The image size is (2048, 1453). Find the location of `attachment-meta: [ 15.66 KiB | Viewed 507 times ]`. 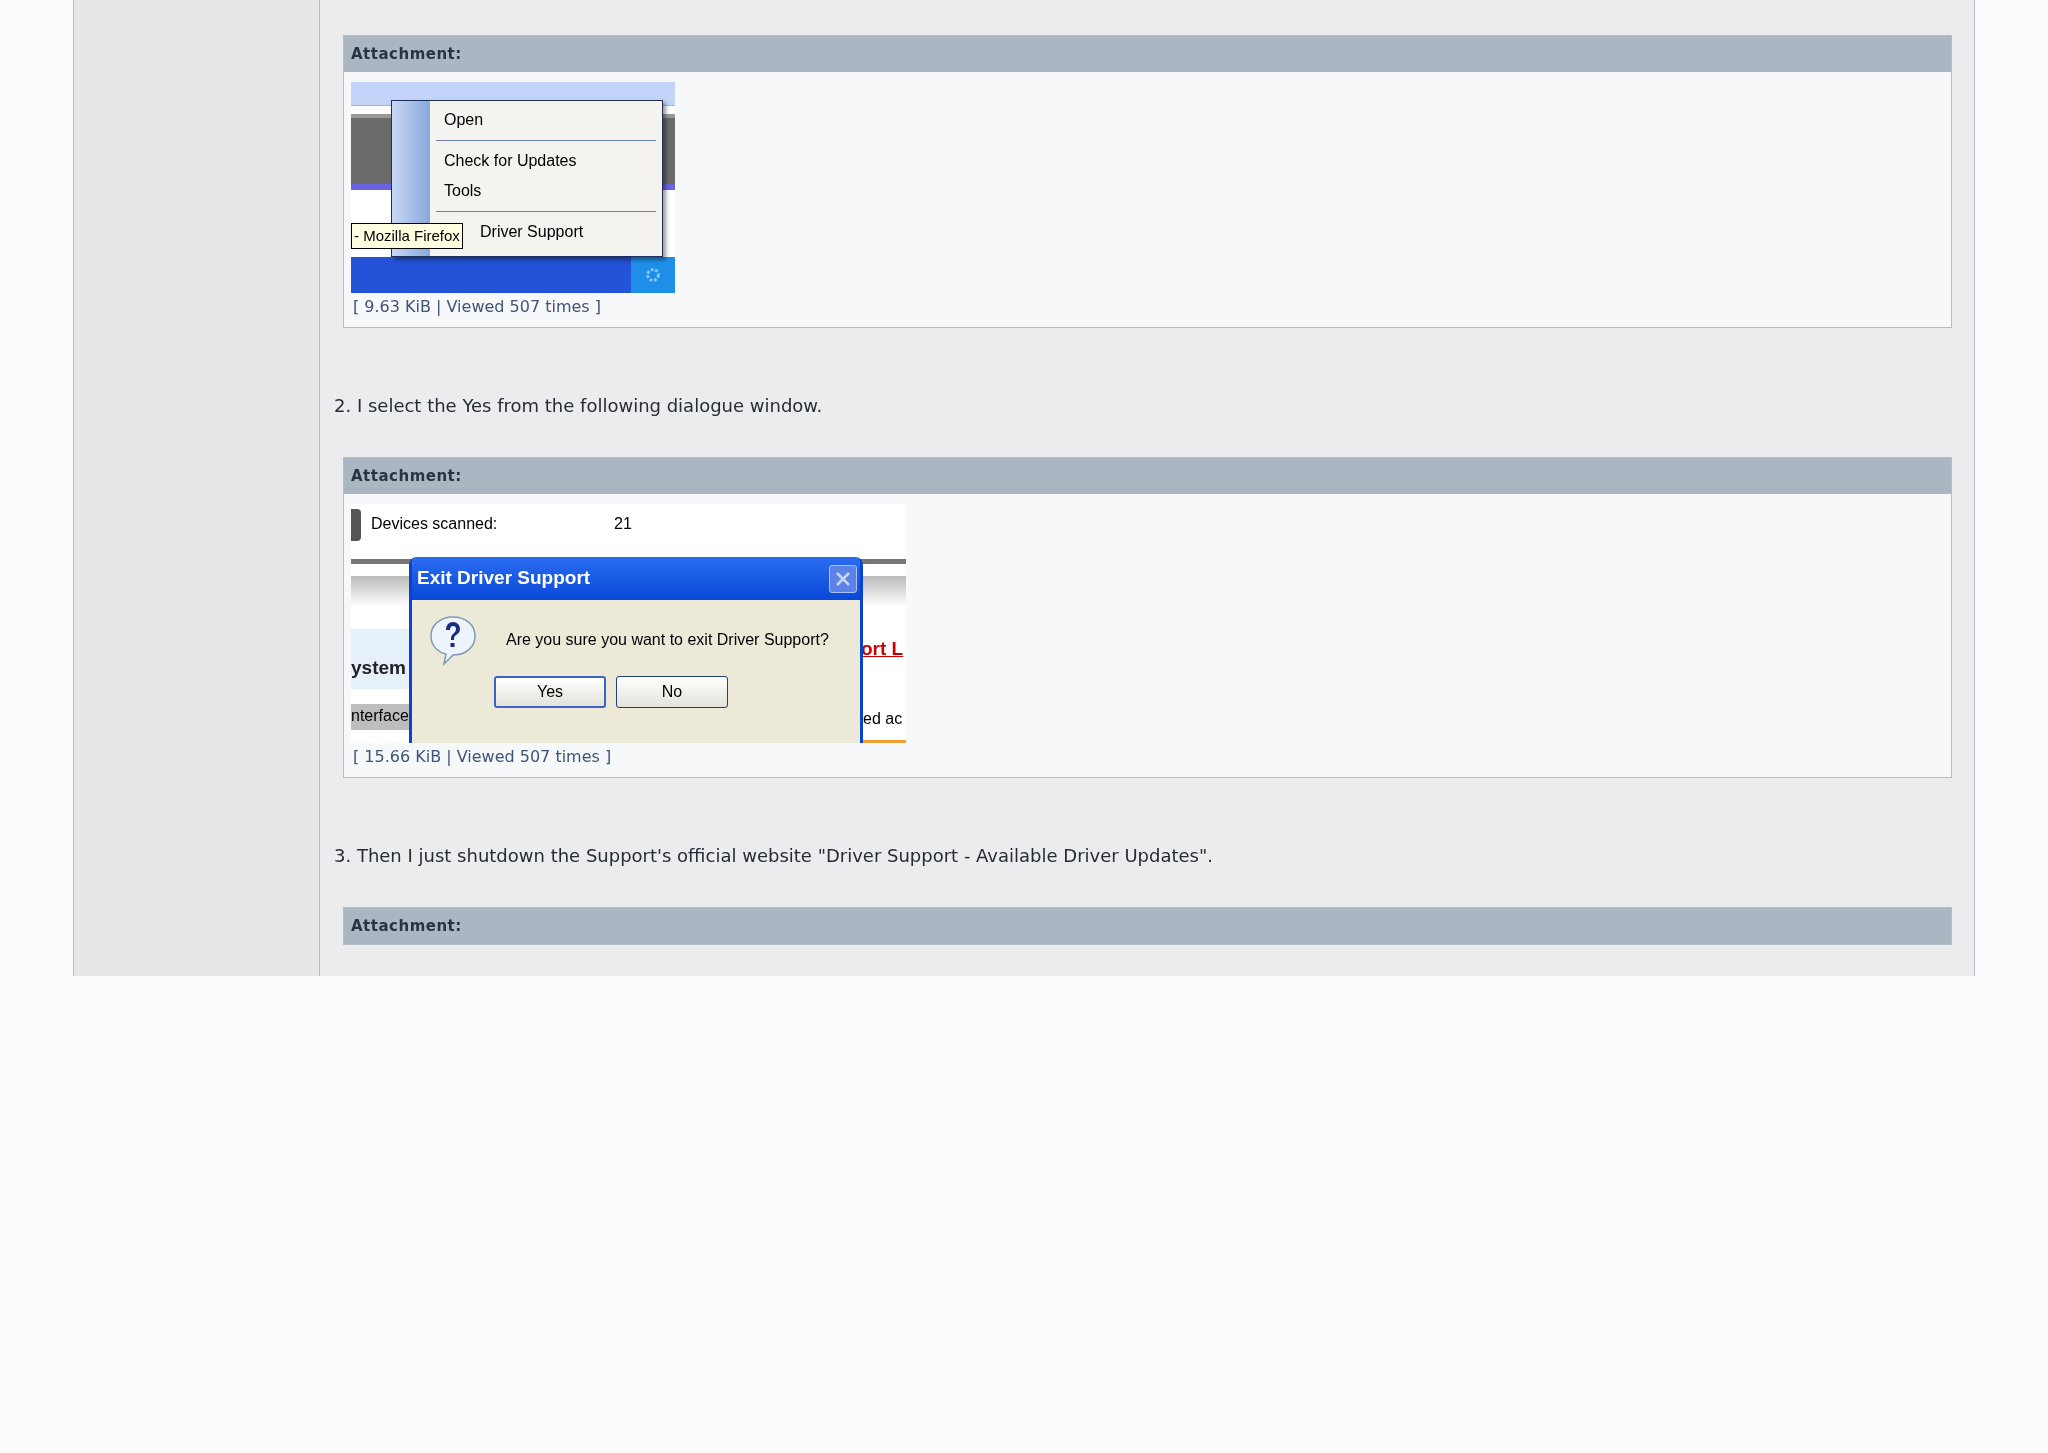

attachment-meta: [ 15.66 KiB | Viewed 507 times ] is located at coordinates (482, 757).